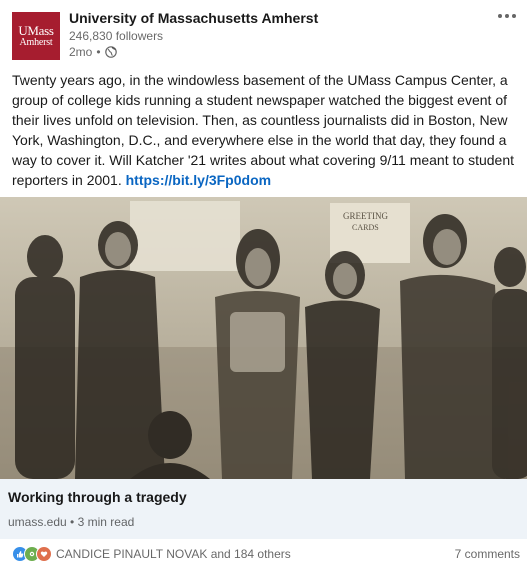 This screenshot has height=564, width=527. What do you see at coordinates (487, 554) in the screenshot?
I see `comments-count: 7 comments` at bounding box center [487, 554].